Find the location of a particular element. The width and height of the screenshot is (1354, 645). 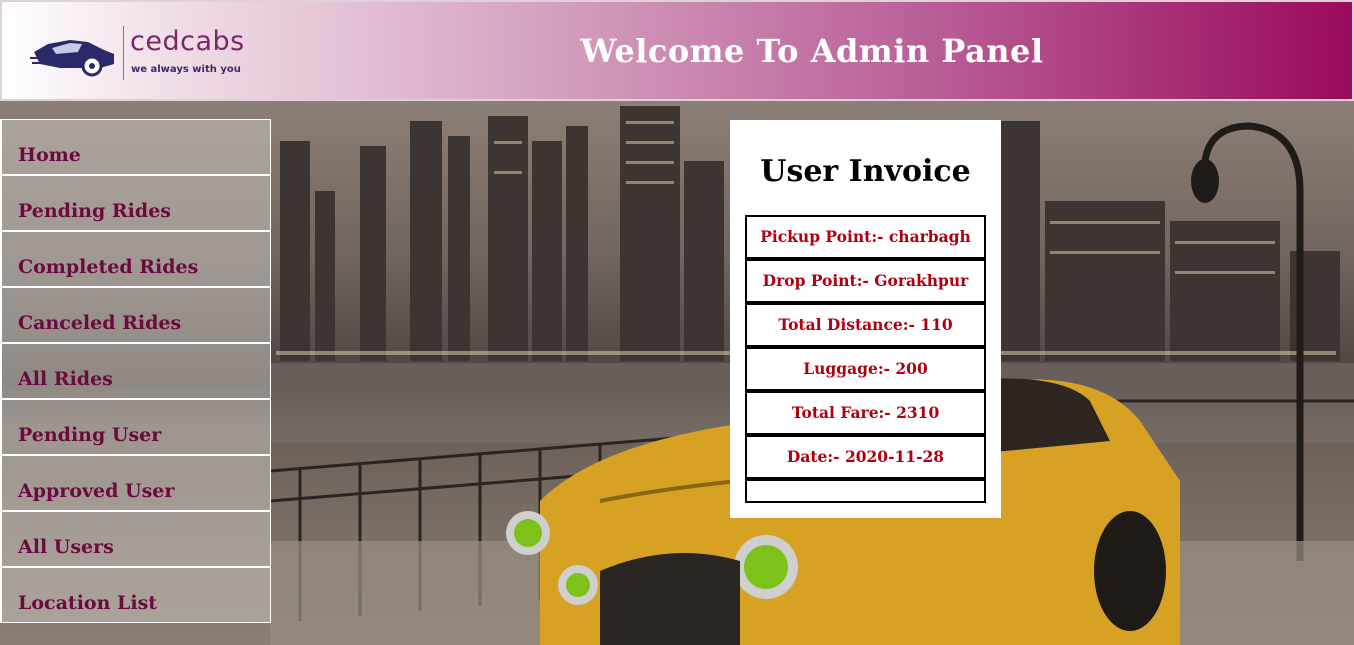

sidebar-item-approved-user: Approved User is located at coordinates (135, 483).